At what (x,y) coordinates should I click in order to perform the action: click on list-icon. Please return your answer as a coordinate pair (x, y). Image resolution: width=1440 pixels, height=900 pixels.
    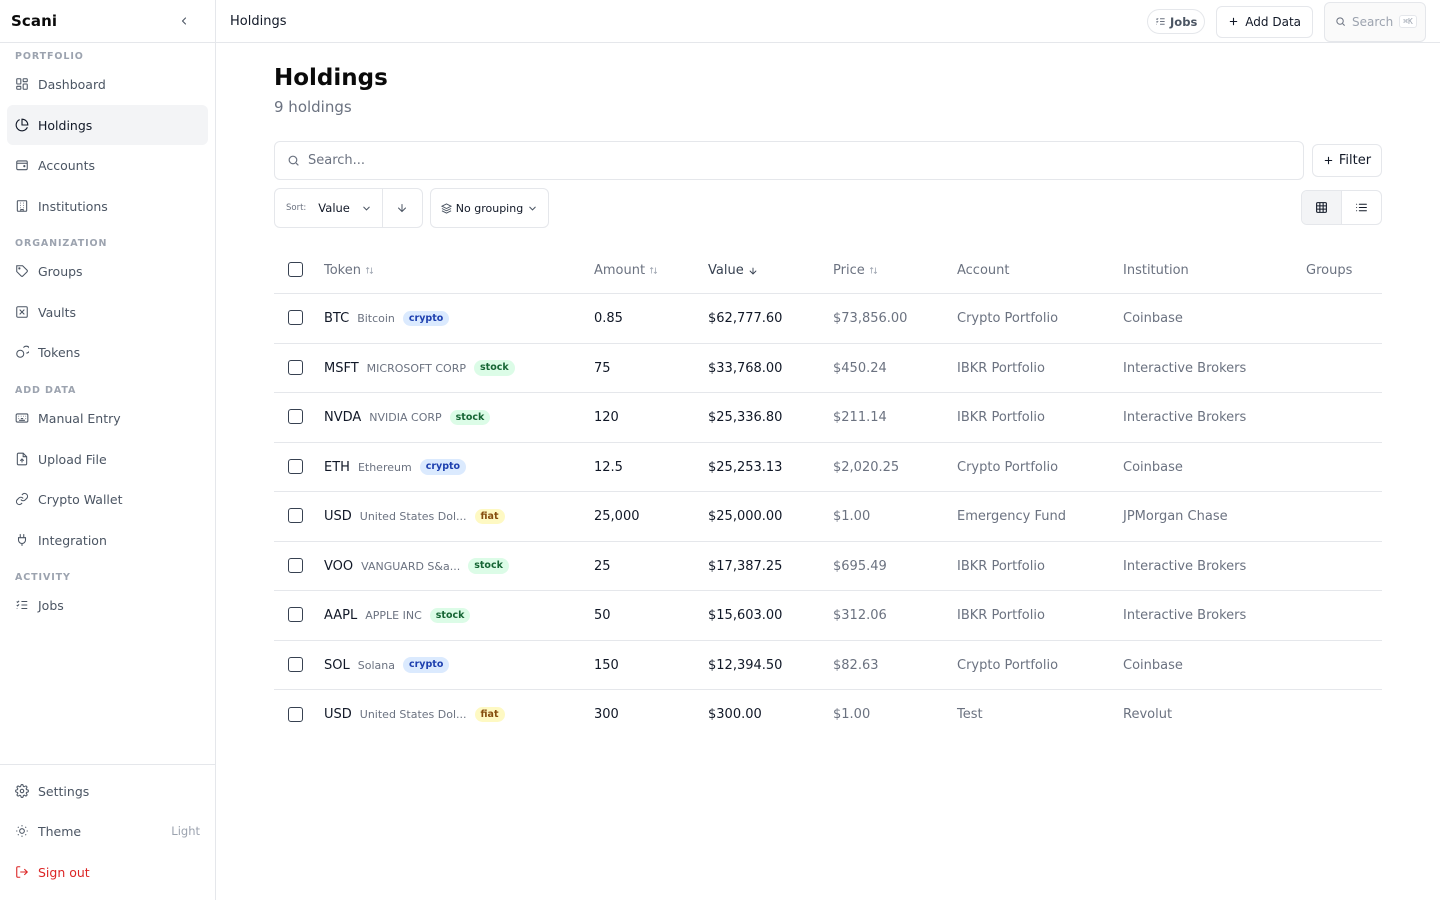
    Looking at the image, I should click on (1361, 207).